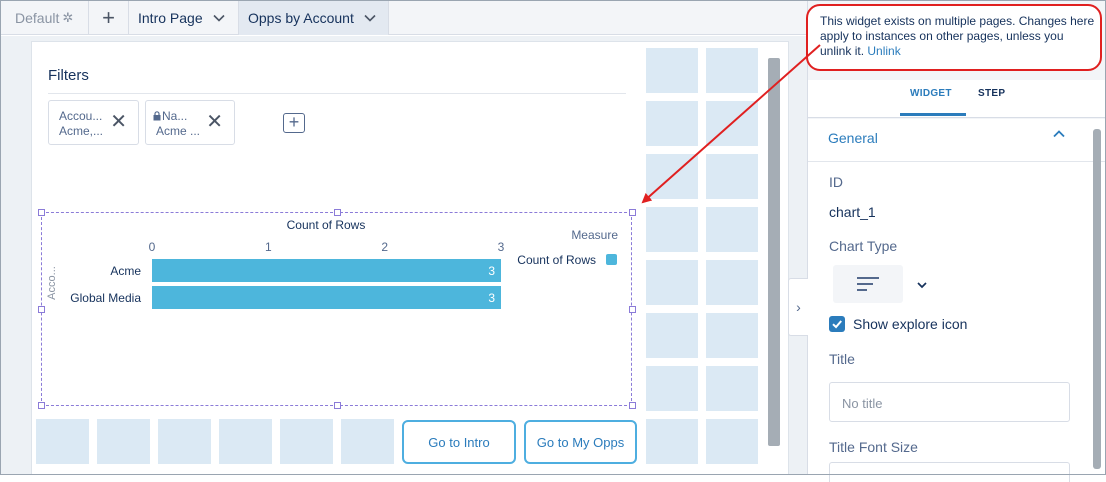 Image resolution: width=1106 pixels, height=482 pixels. Describe the element at coordinates (957, 99) in the screenshot. I see `panel-tabs: WIDGET STEP` at that location.